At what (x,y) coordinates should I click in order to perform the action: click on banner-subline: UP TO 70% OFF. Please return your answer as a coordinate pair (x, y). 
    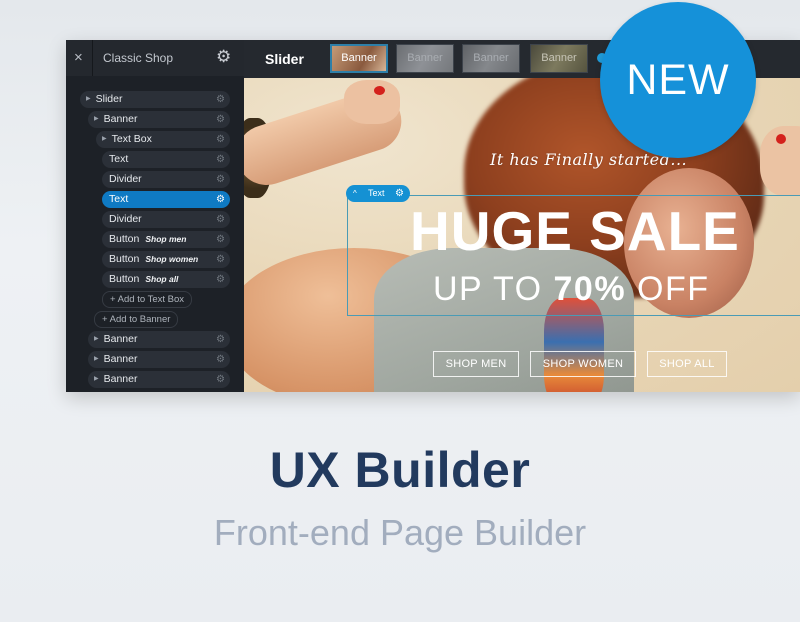
    Looking at the image, I should click on (571, 289).